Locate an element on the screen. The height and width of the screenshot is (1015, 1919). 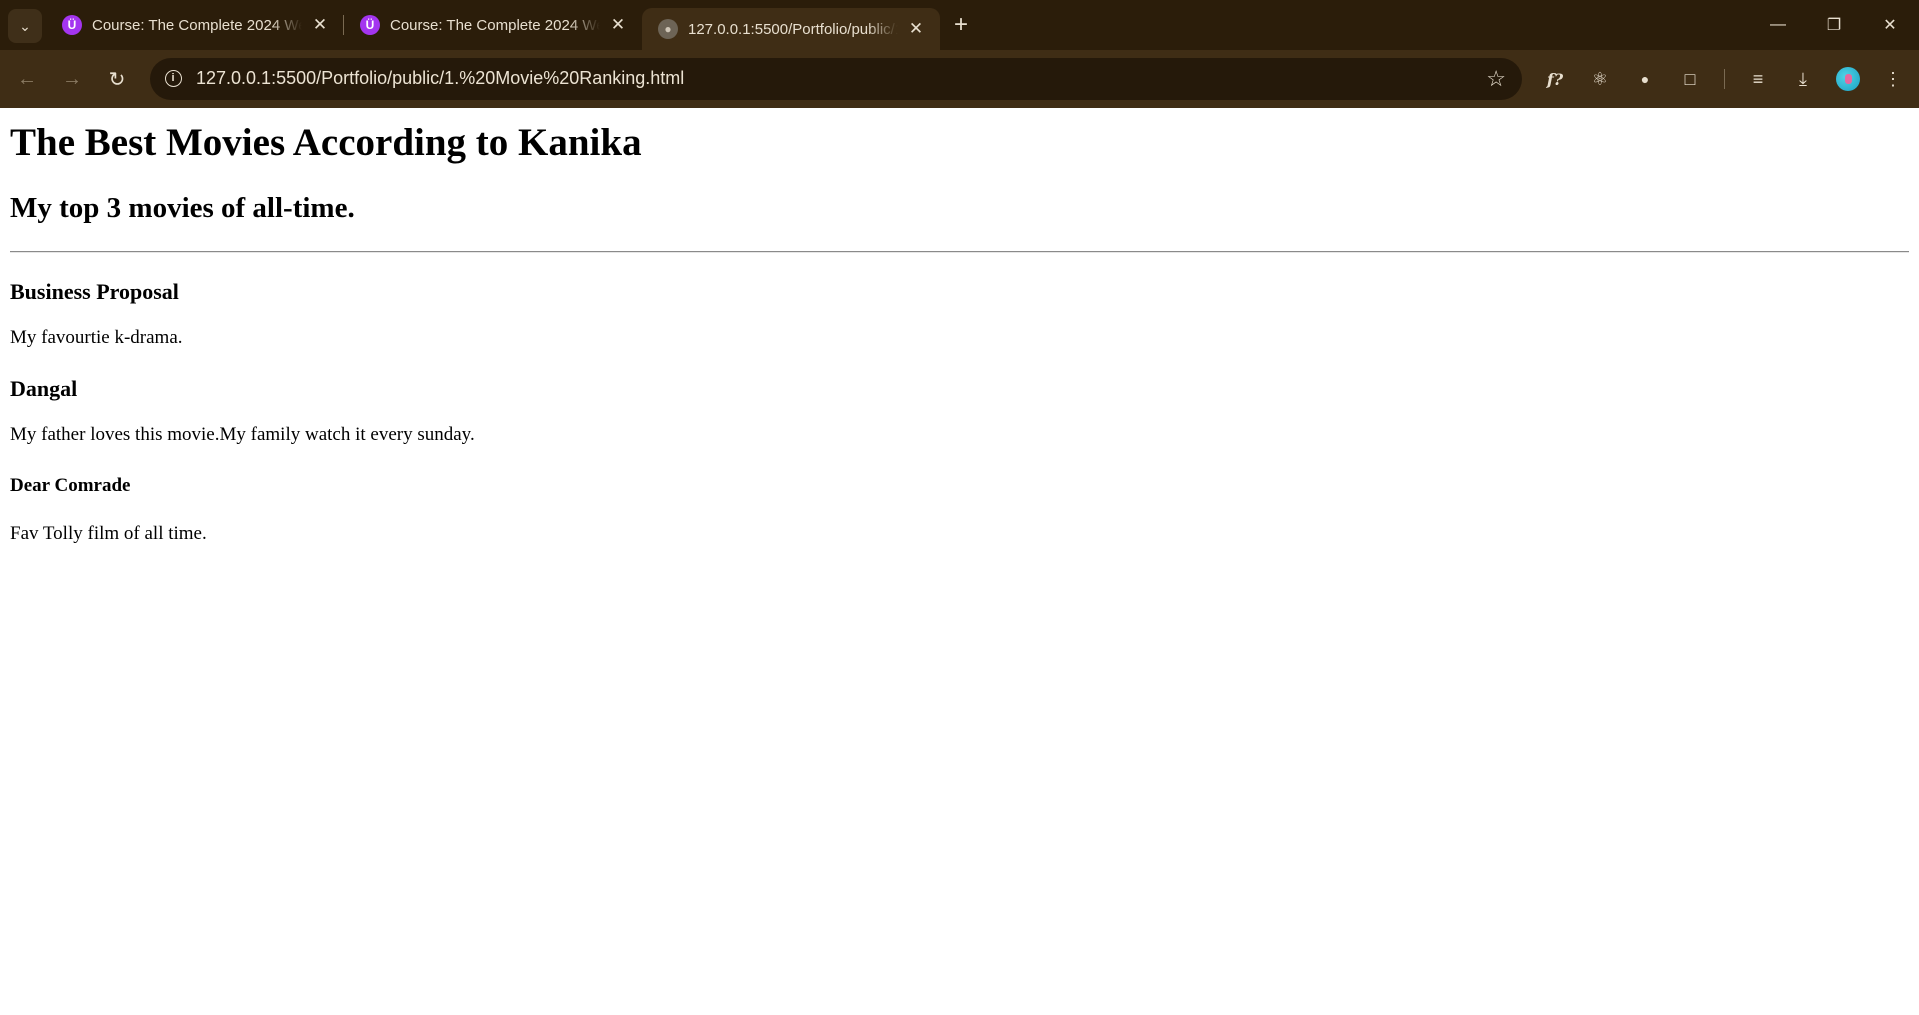
back-button: ← is located at coordinates (27, 79).